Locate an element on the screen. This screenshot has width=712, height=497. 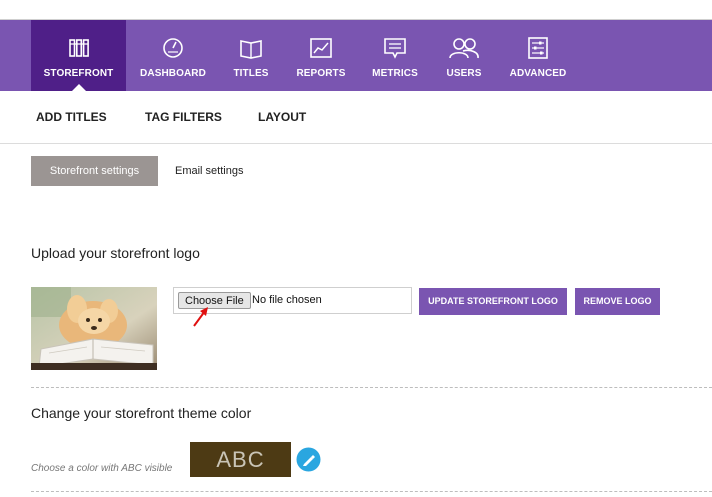
theme-color-swatch: ABC is located at coordinates (240, 459).